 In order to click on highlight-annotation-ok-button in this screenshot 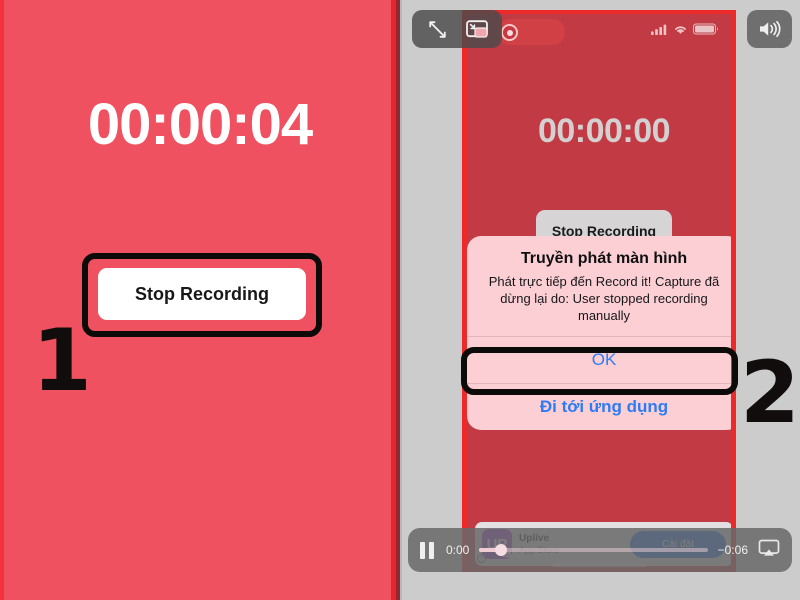, I will do `click(599, 371)`.